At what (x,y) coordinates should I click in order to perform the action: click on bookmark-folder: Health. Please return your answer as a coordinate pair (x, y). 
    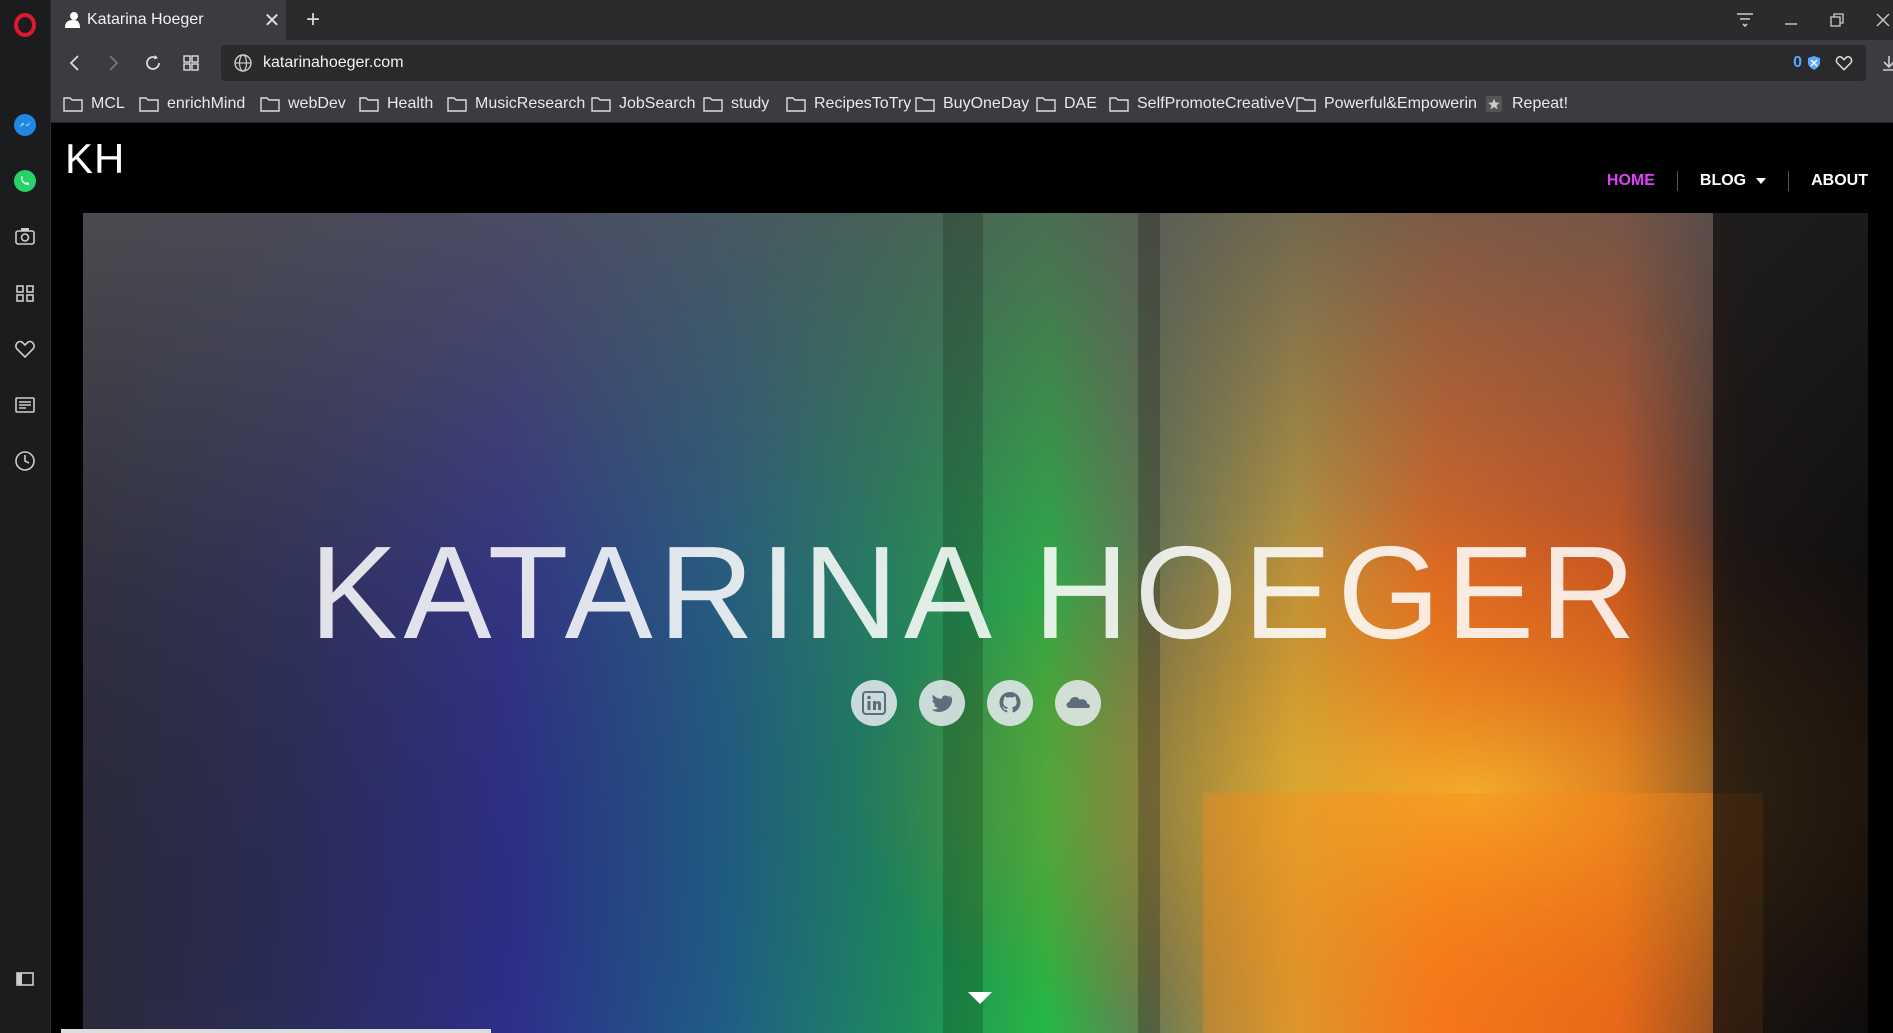
    Looking at the image, I should click on (396, 104).